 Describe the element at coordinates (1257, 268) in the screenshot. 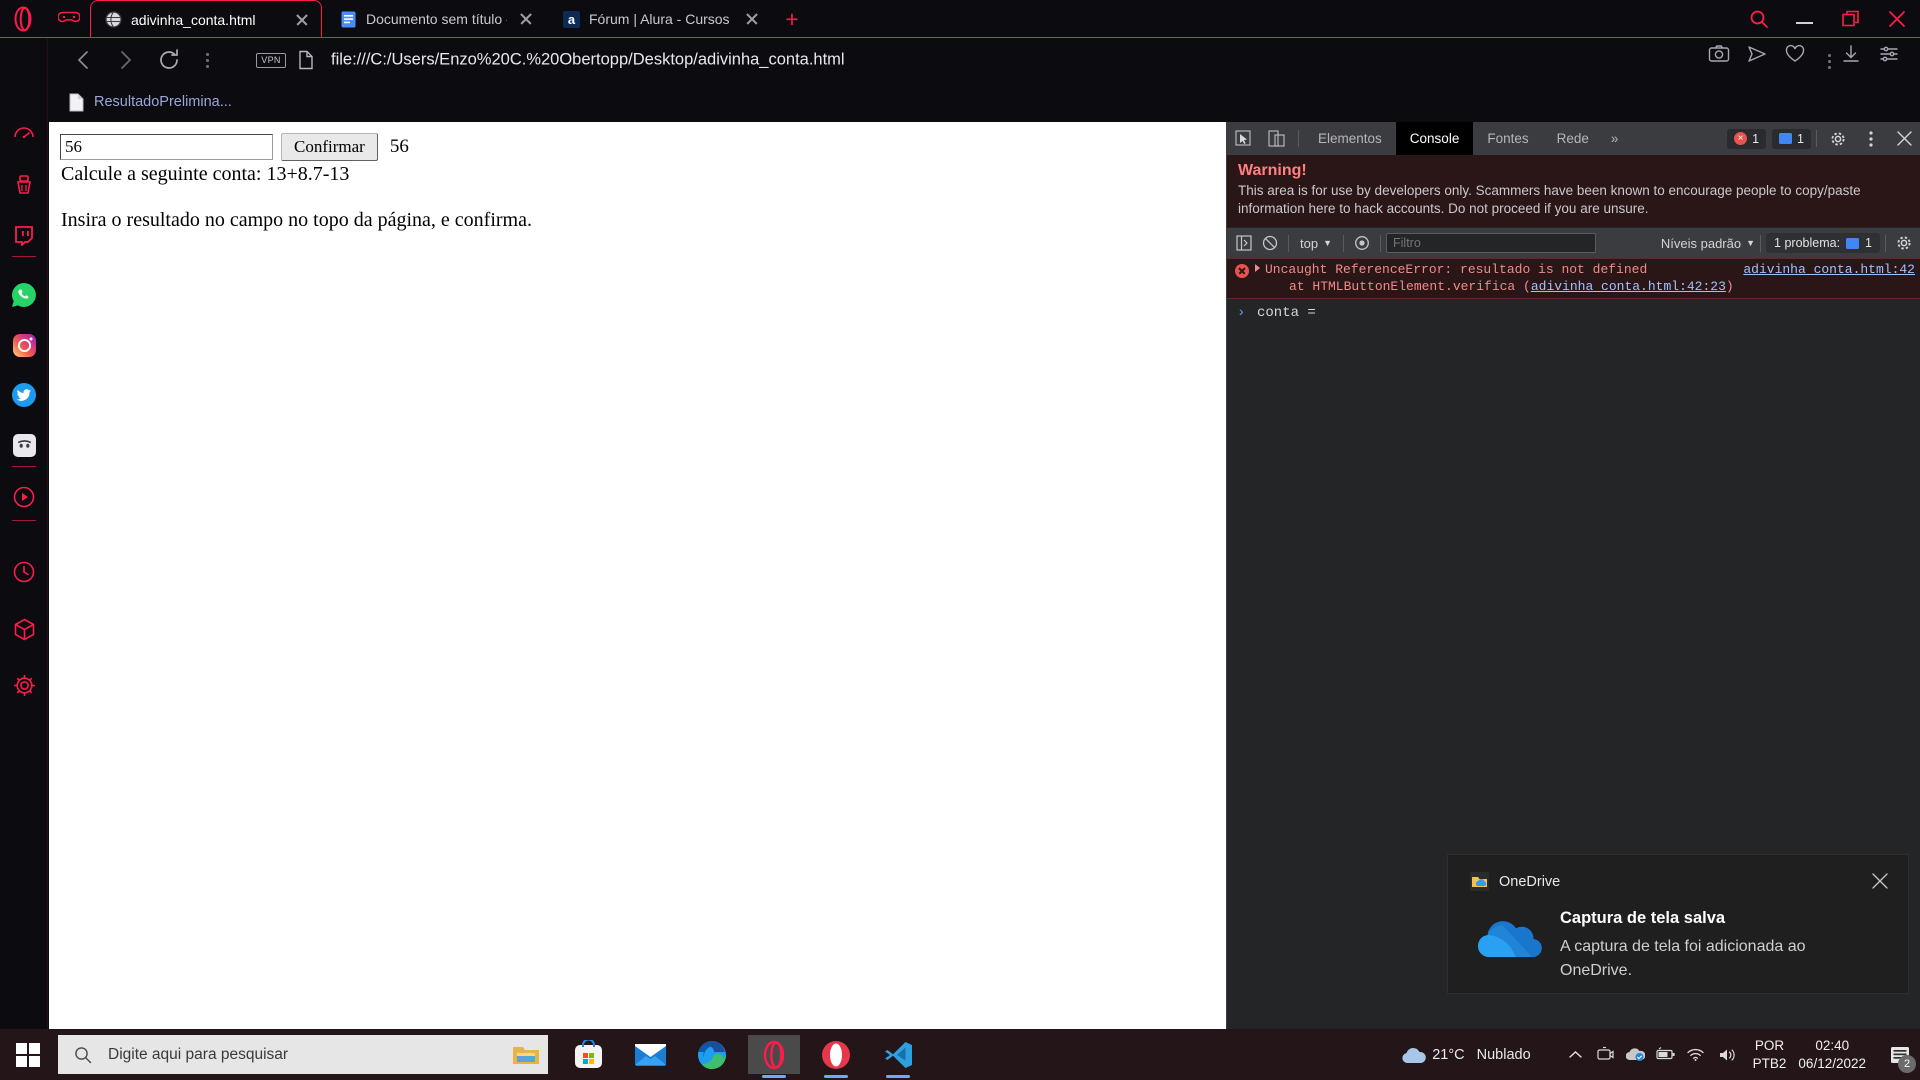

I see `expand-arrow-icon` at that location.